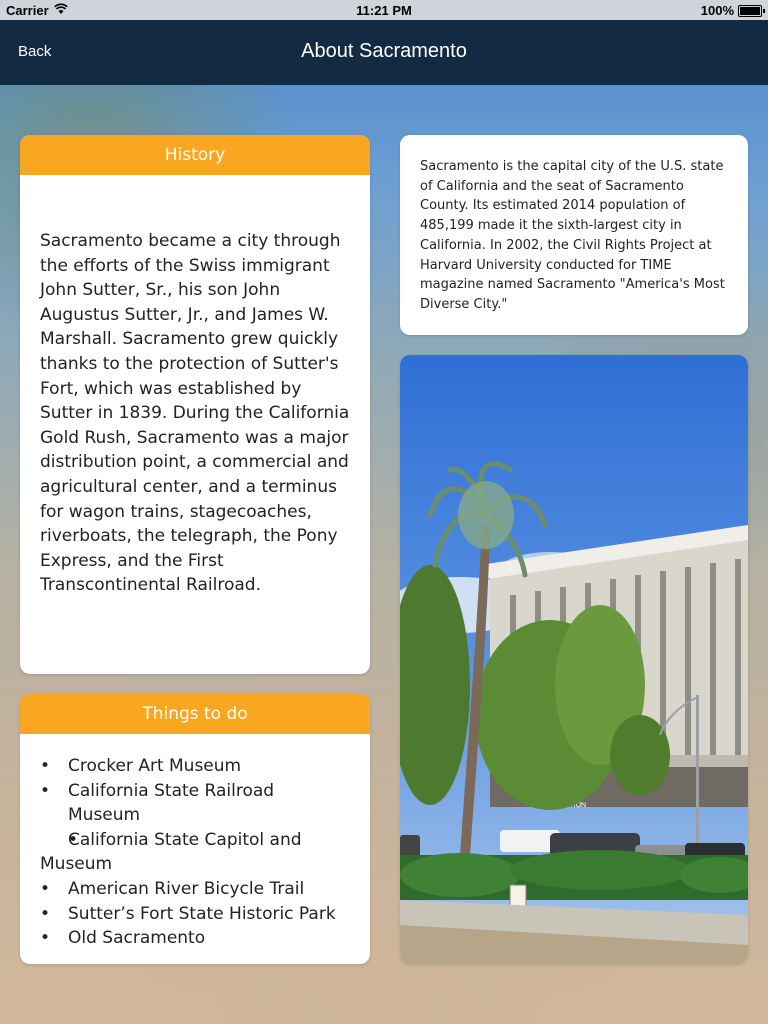 The image size is (768, 1024). I want to click on battery-percent: 100%, so click(717, 10).